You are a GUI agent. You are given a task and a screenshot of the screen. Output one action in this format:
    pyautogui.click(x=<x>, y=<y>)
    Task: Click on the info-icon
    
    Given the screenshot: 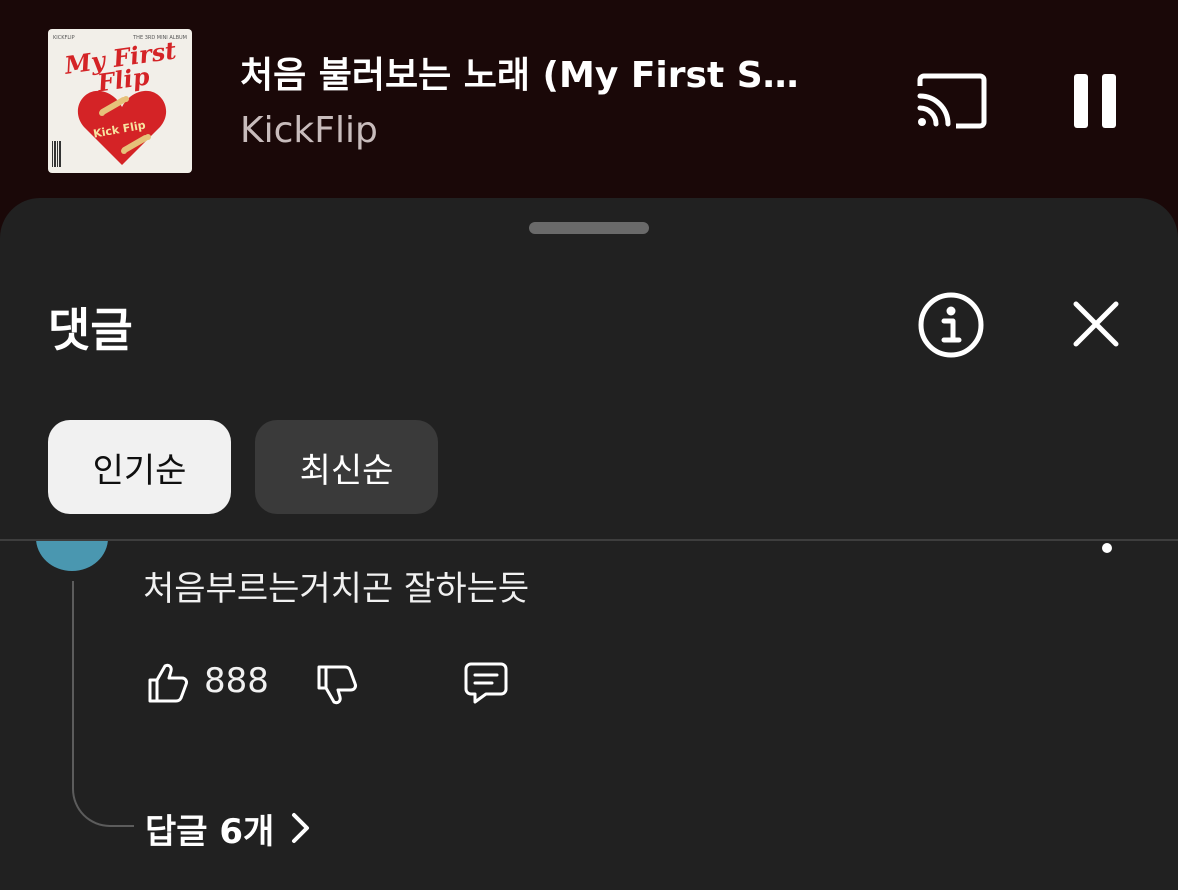 What is the action you would take?
    pyautogui.click(x=951, y=325)
    